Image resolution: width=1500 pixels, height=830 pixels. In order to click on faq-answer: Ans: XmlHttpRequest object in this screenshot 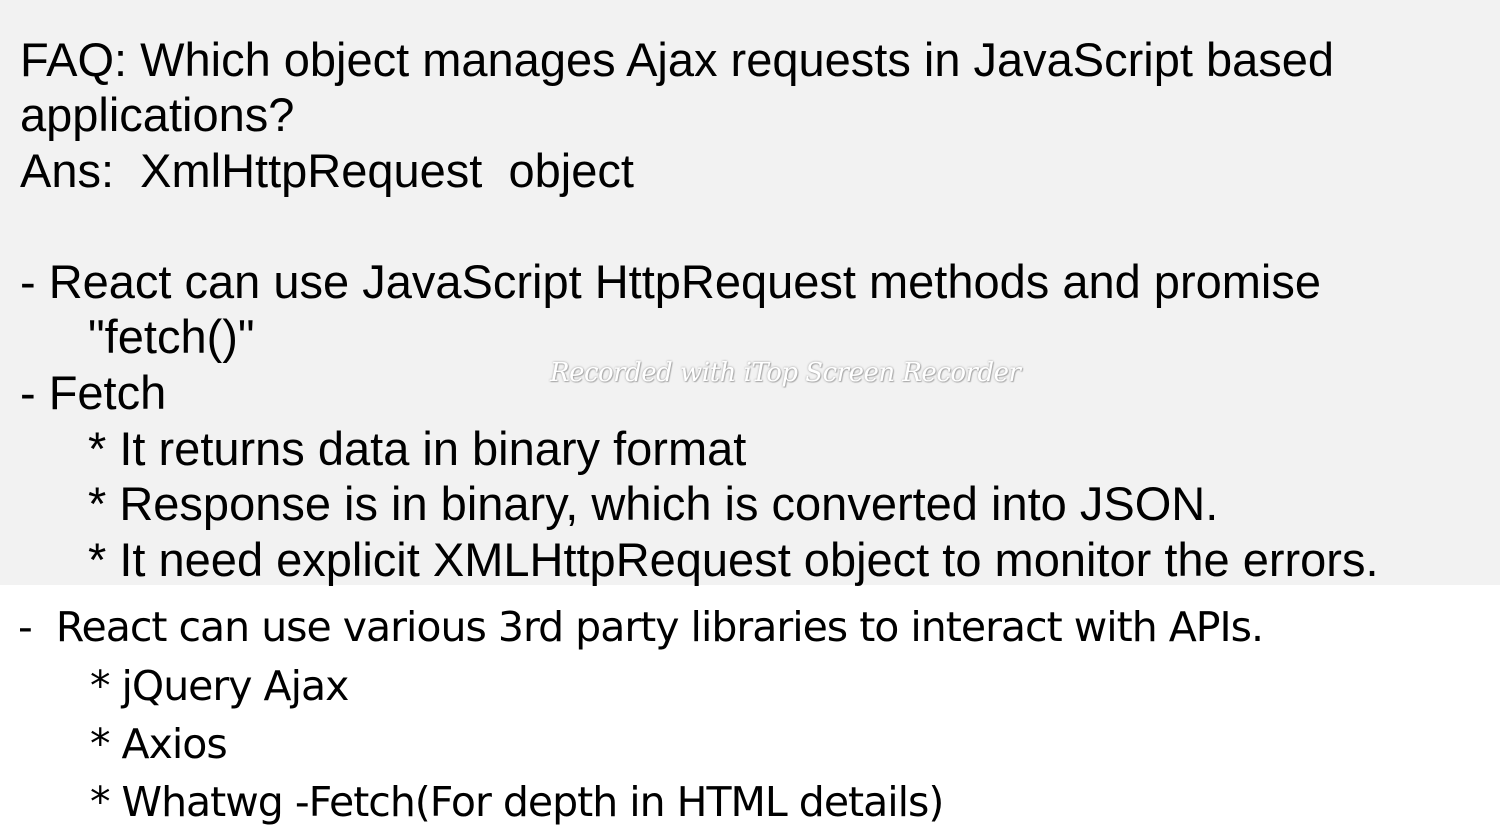, I will do `click(327, 170)`.